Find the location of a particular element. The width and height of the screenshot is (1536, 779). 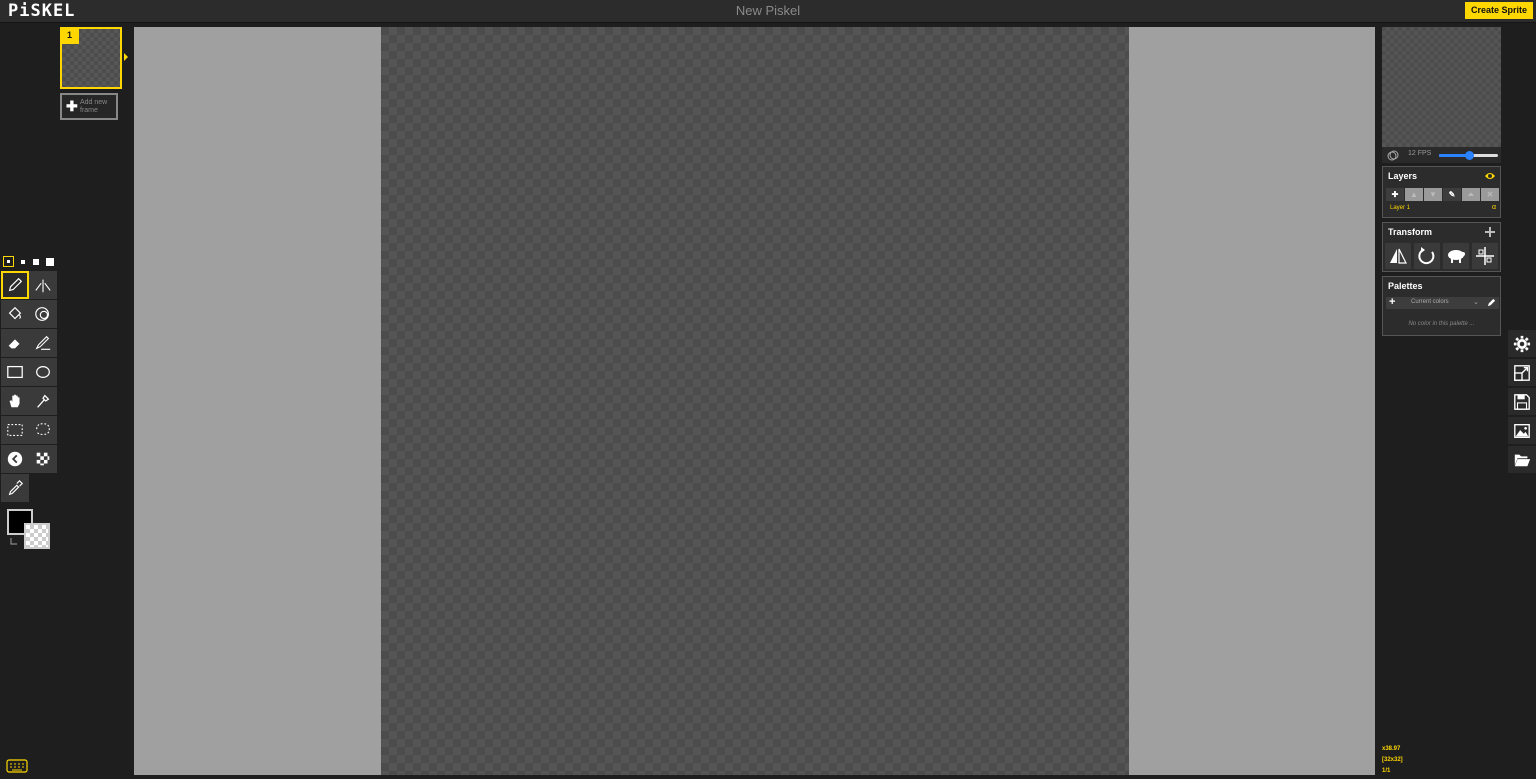

checker-icon is located at coordinates (43, 459).